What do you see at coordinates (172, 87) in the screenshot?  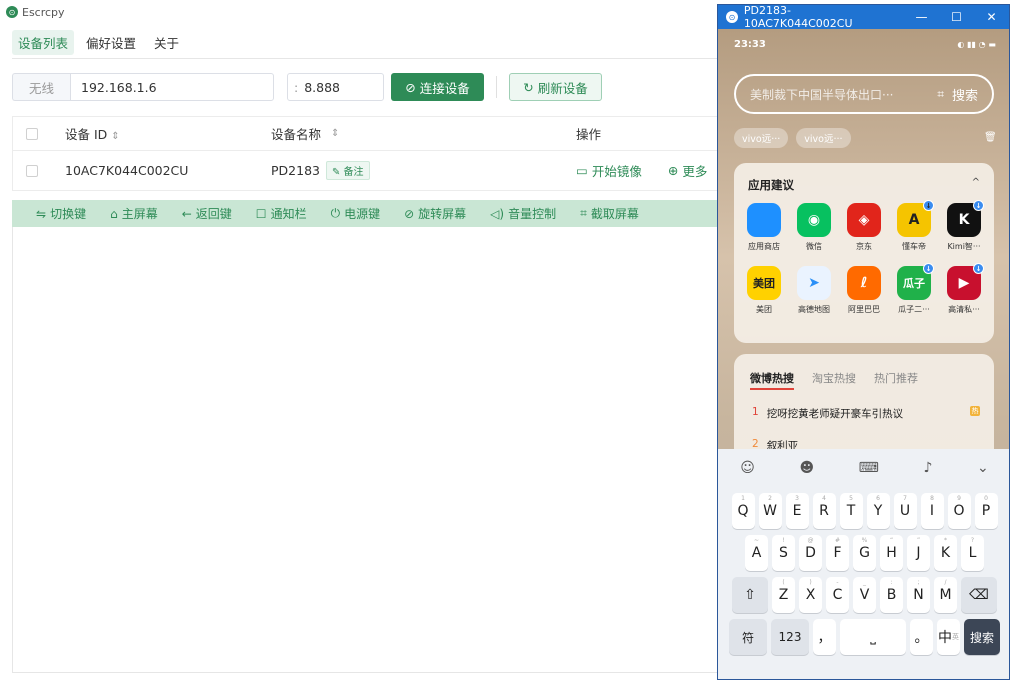 I see `ip-address-input: 192.168.1.6` at bounding box center [172, 87].